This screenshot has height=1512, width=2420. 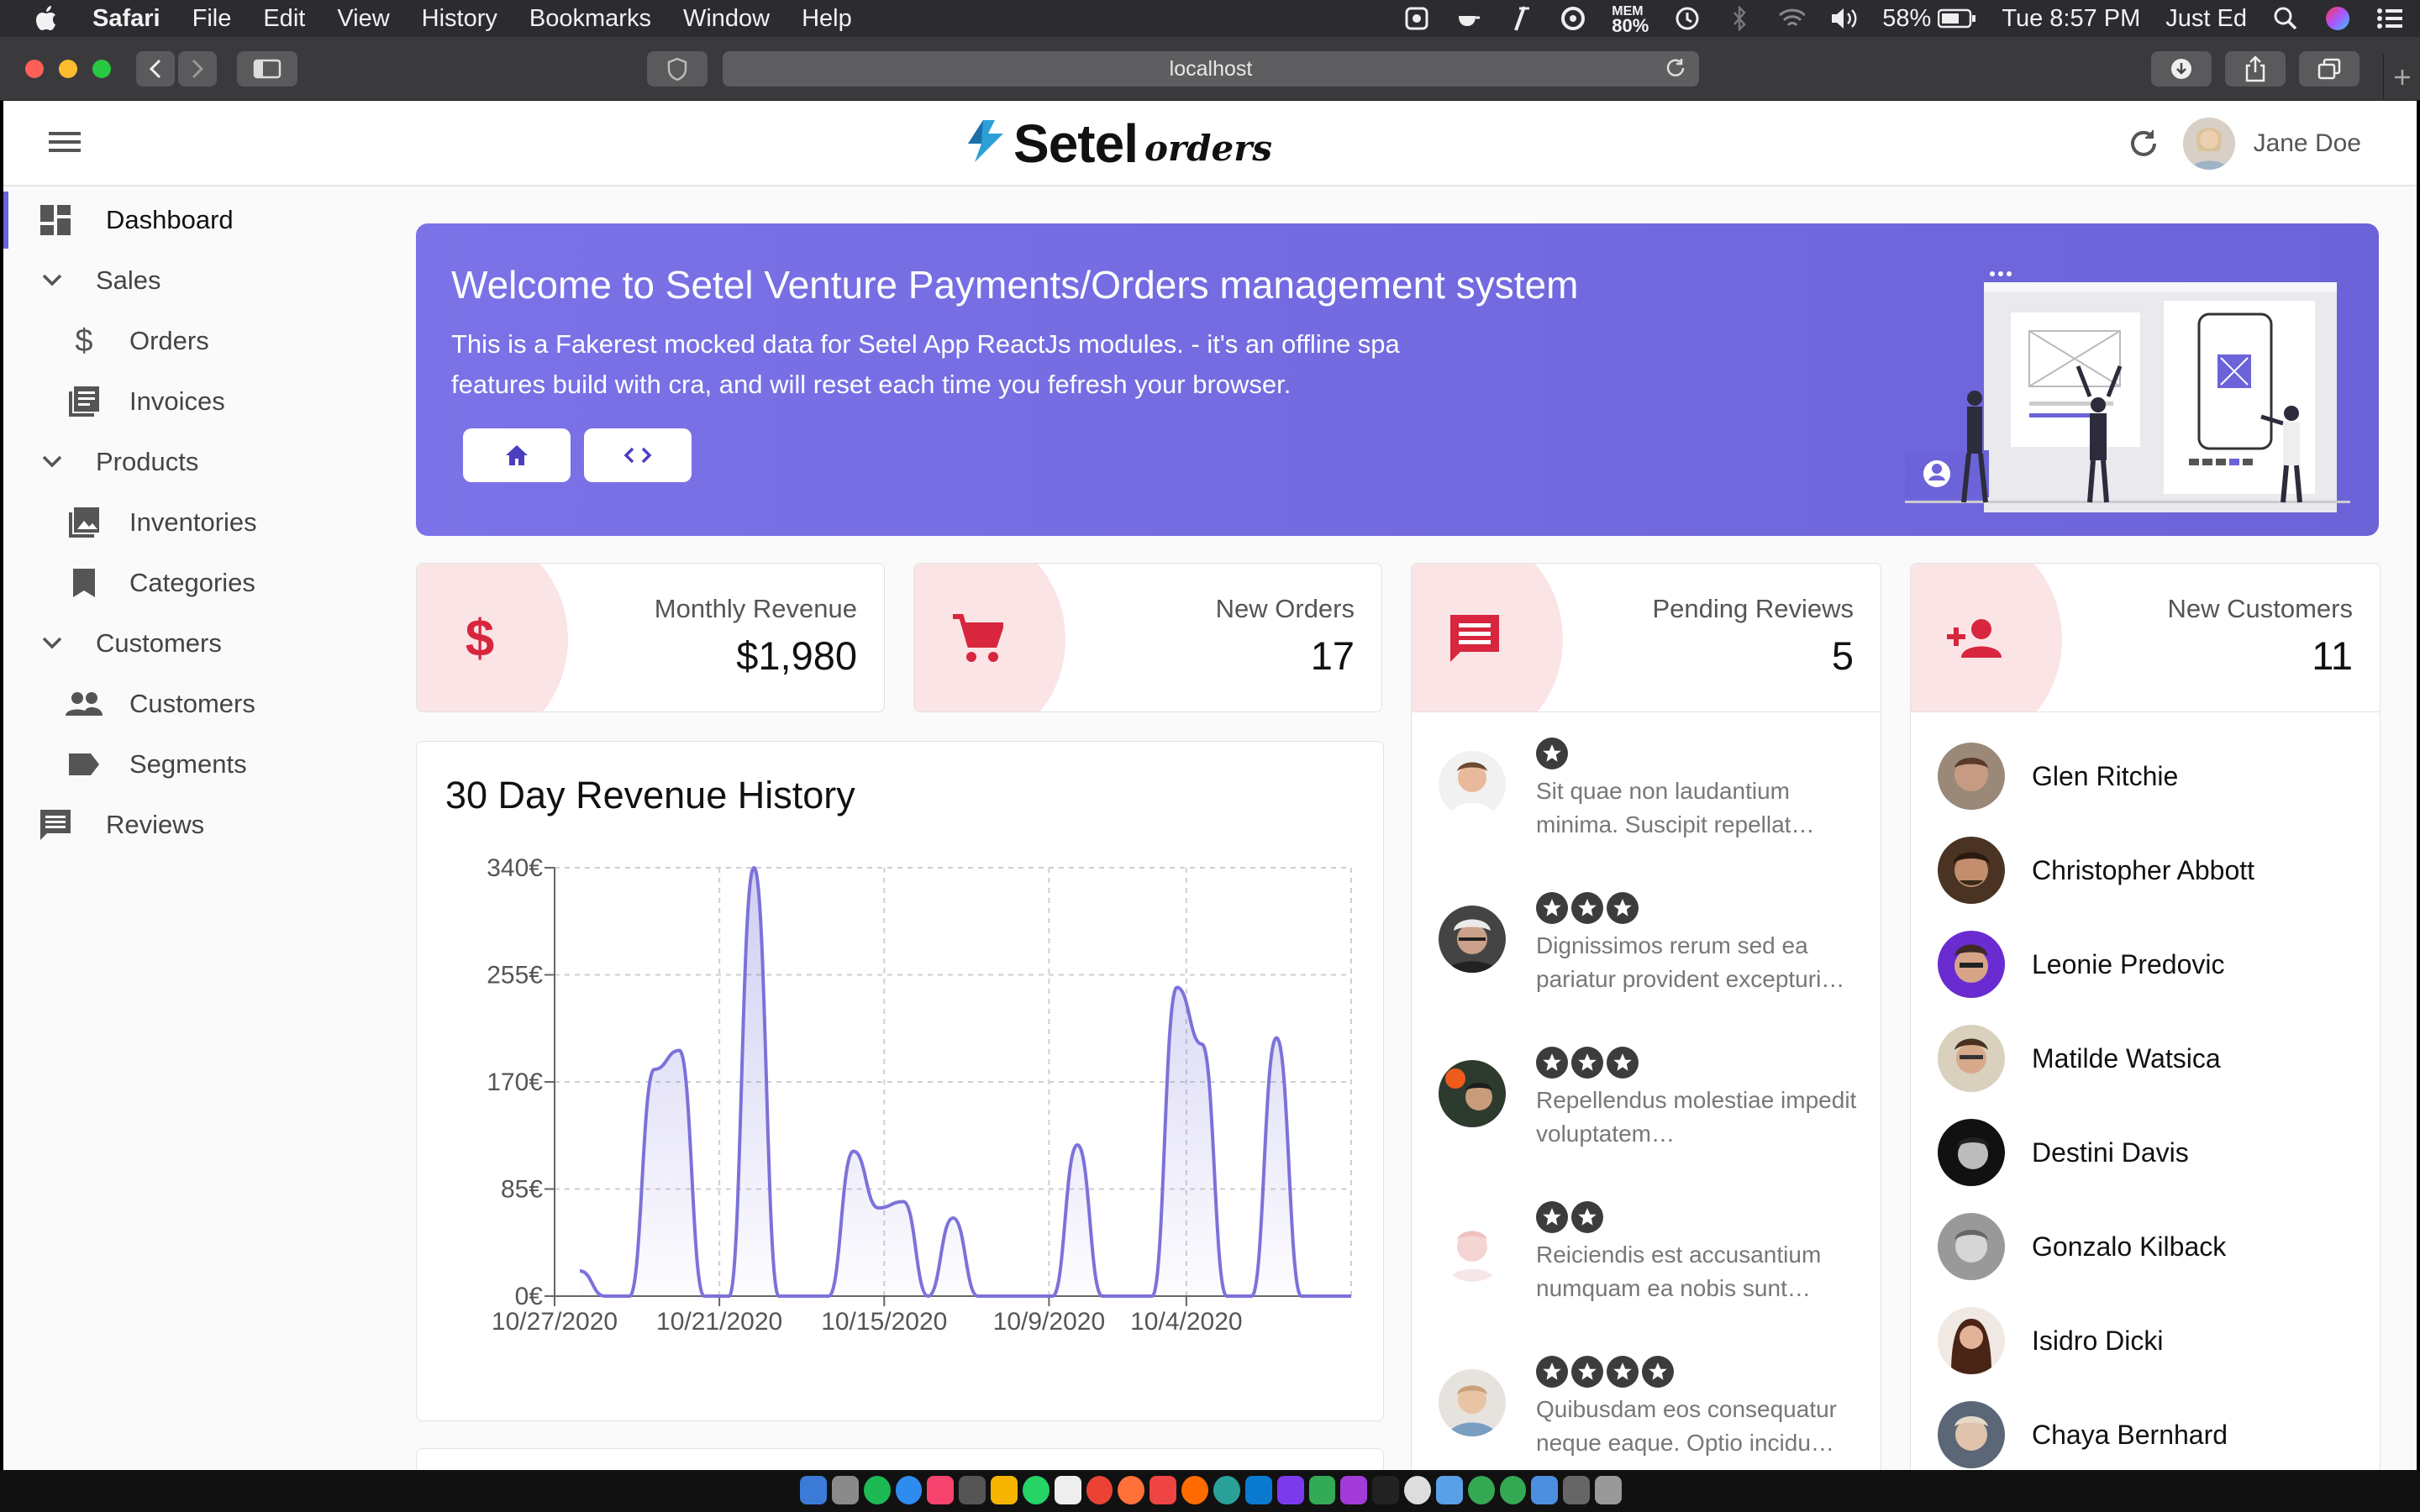 I want to click on time-machine-icon, so click(x=1687, y=18).